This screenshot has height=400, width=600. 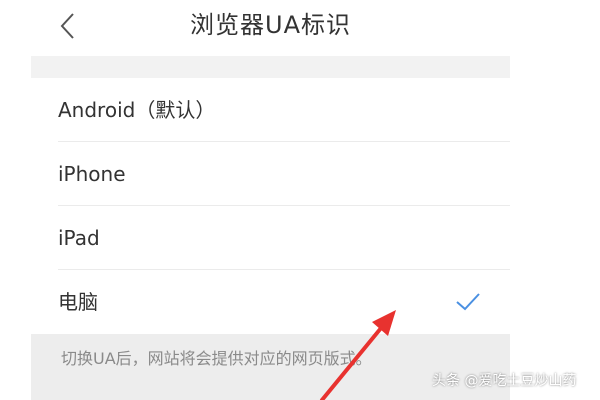 What do you see at coordinates (270, 302) in the screenshot?
I see `option-desktop: 电脑` at bounding box center [270, 302].